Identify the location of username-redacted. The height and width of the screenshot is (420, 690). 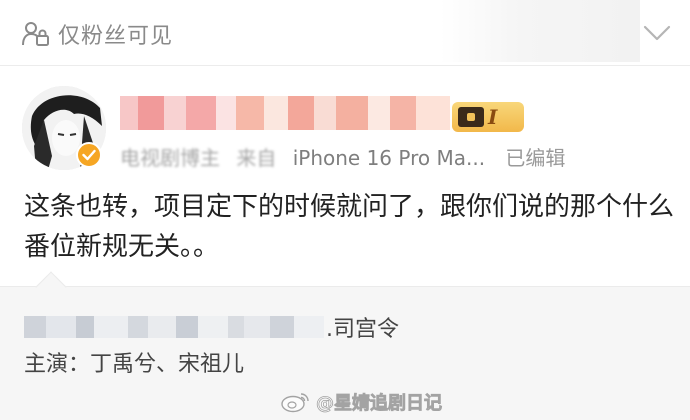
(285, 113).